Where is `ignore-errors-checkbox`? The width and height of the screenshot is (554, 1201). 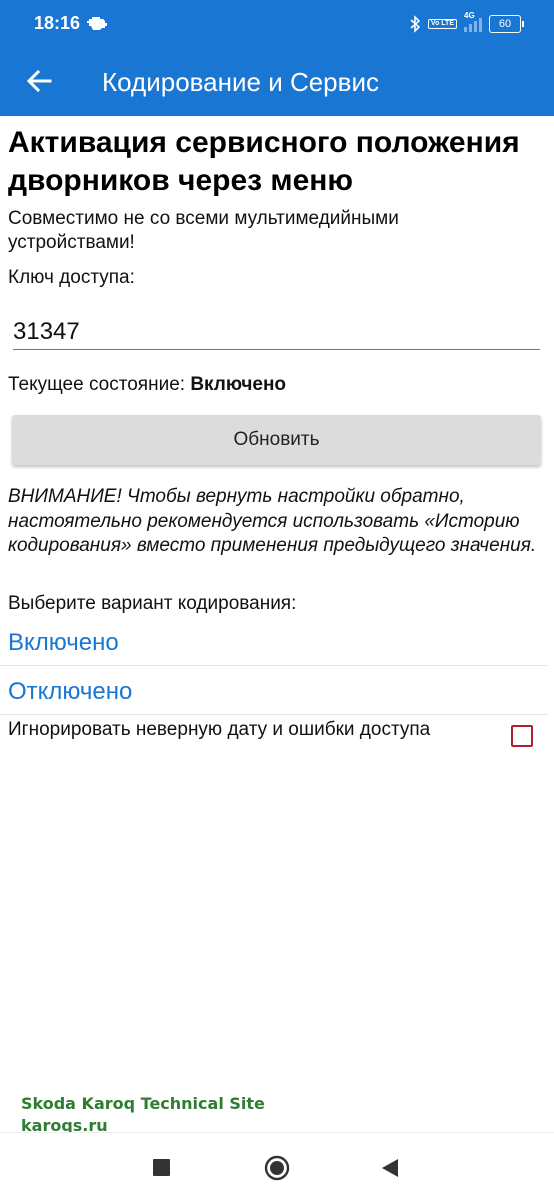
ignore-errors-checkbox is located at coordinates (522, 736).